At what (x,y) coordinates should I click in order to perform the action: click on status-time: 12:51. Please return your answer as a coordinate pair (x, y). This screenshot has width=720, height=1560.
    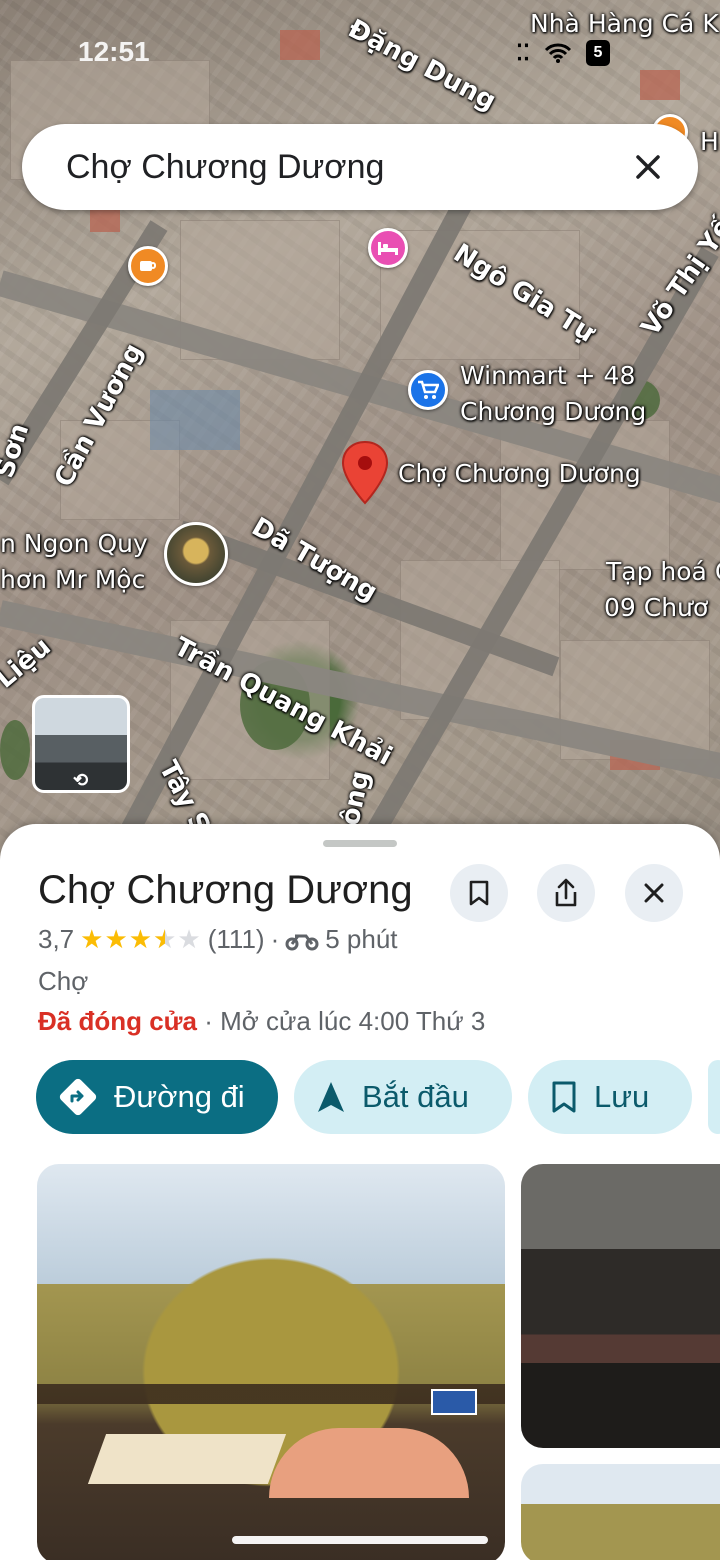
    Looking at the image, I should click on (114, 51).